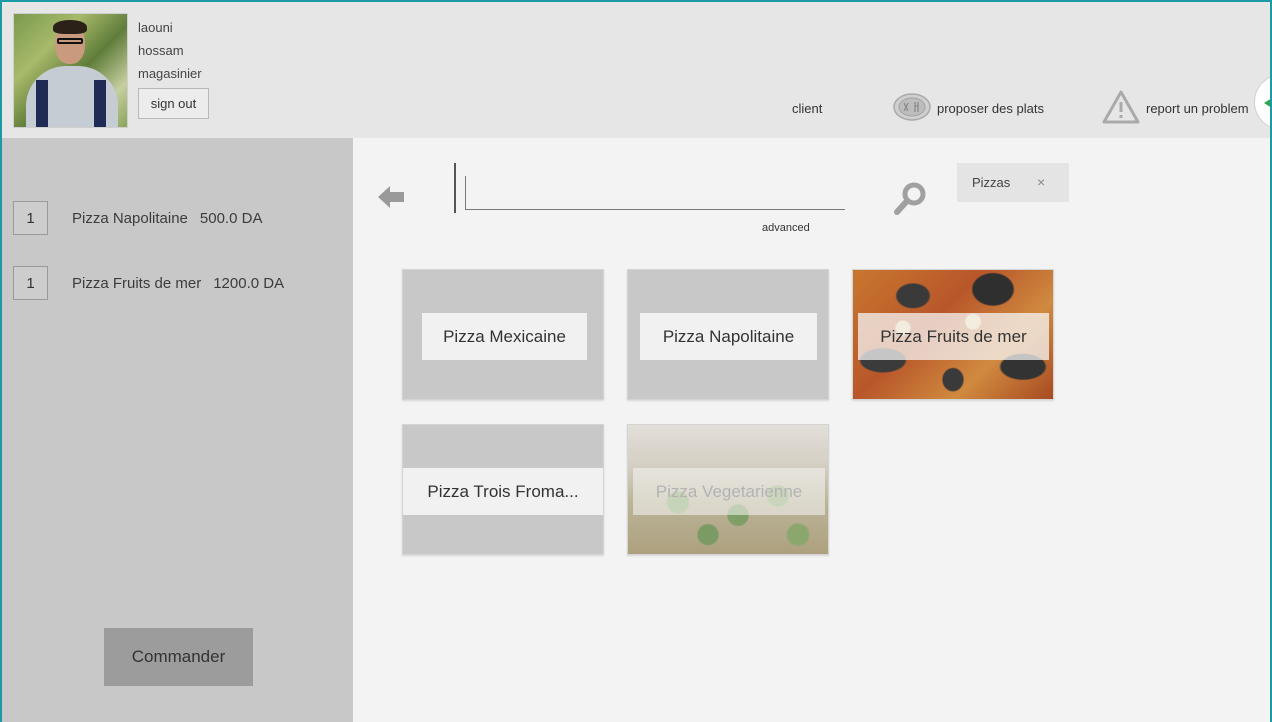 The image size is (1272, 722). I want to click on dish-tile: Pizza Vegetarienne, so click(728, 489).